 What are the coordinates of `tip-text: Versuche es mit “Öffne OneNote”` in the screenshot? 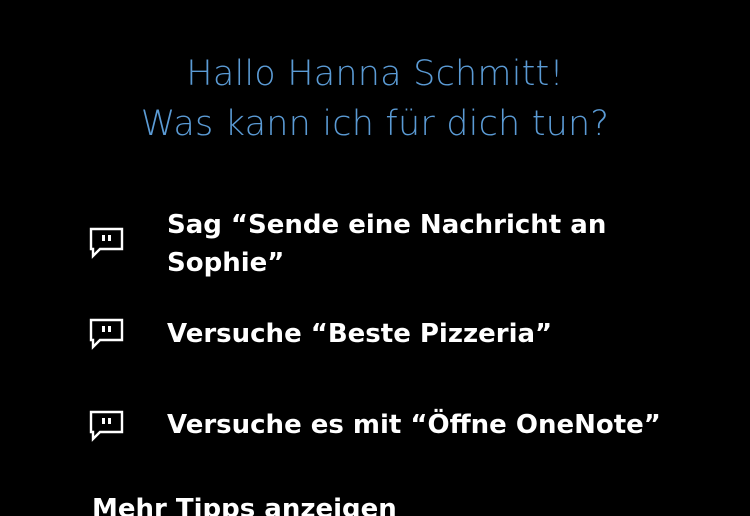 It's located at (437, 425).